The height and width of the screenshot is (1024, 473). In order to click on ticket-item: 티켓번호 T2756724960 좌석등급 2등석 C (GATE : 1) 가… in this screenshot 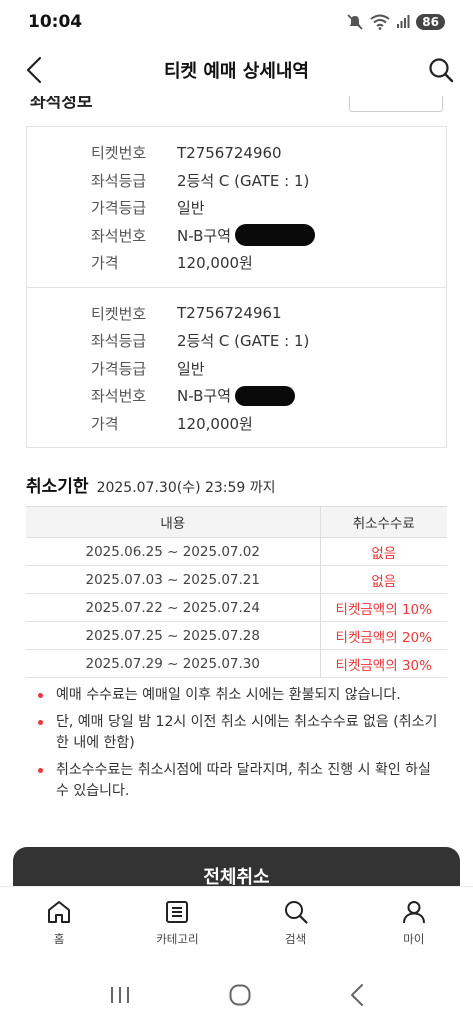, I will do `click(236, 207)`.